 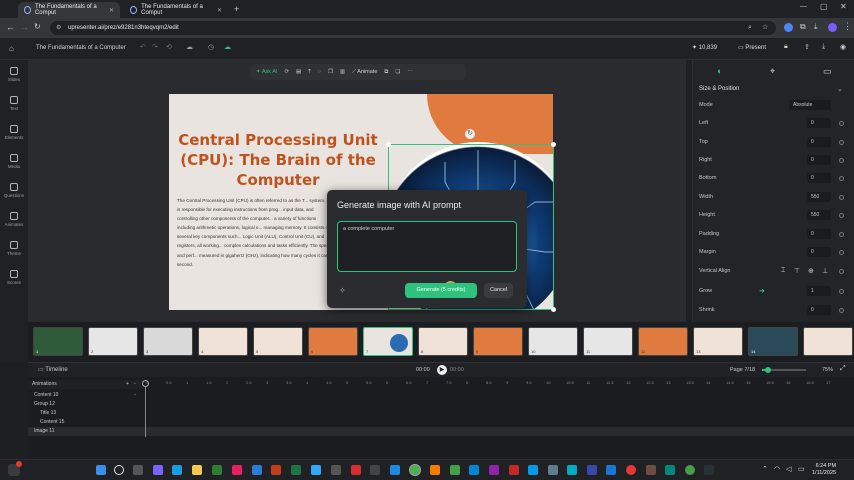 What do you see at coordinates (819, 252) in the screenshot?
I see `margin-input: 0` at bounding box center [819, 252].